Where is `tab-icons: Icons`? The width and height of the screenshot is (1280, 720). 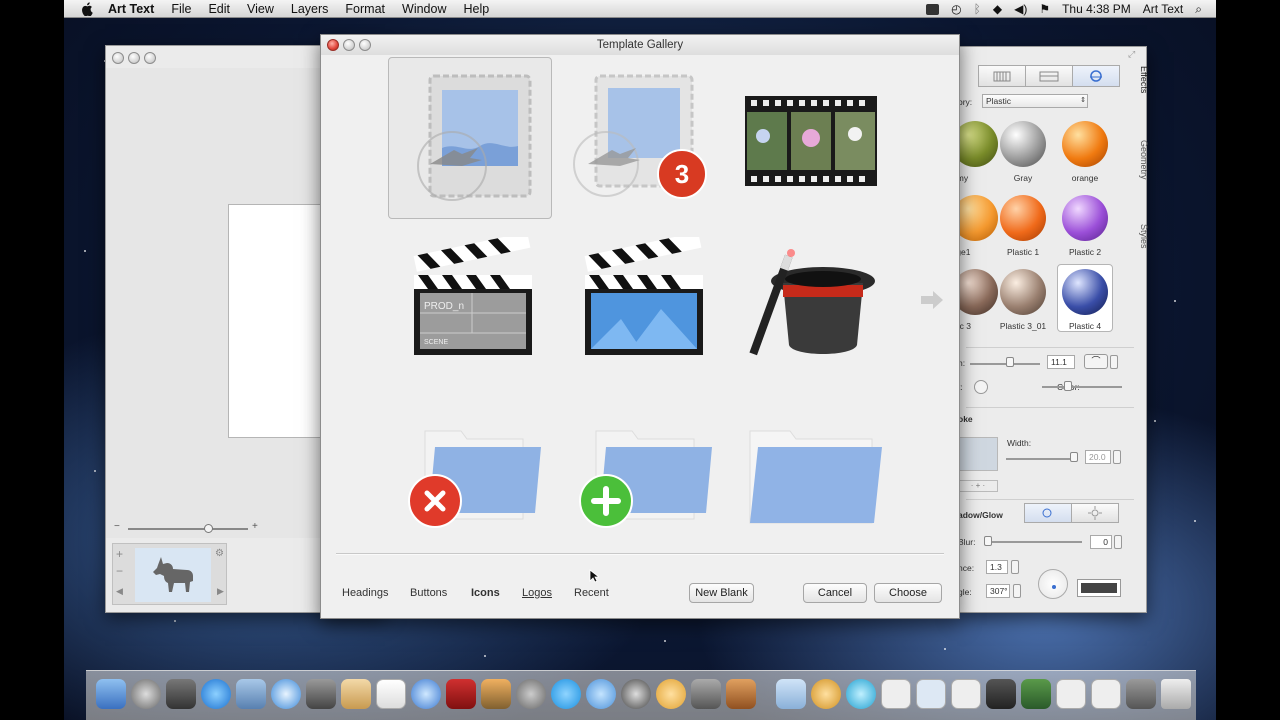 tab-icons: Icons is located at coordinates (485, 593).